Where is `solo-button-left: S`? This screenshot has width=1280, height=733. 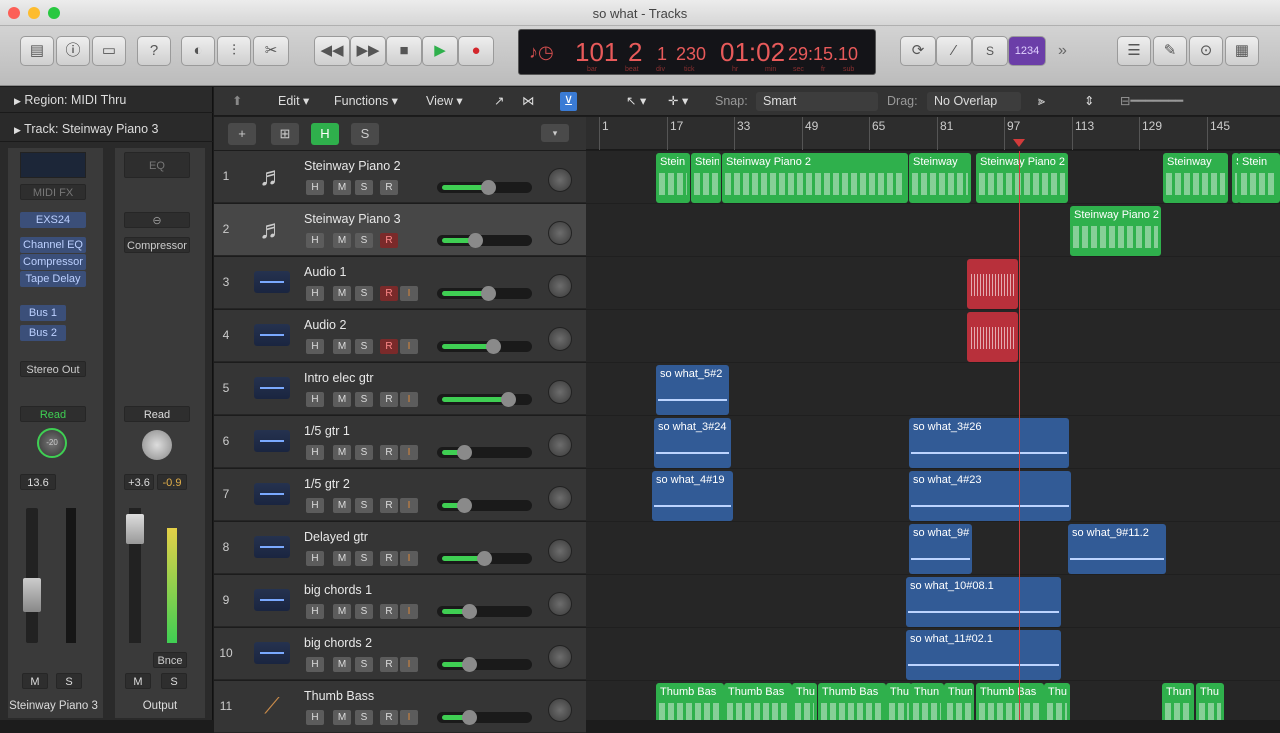
solo-button-left: S is located at coordinates (69, 681).